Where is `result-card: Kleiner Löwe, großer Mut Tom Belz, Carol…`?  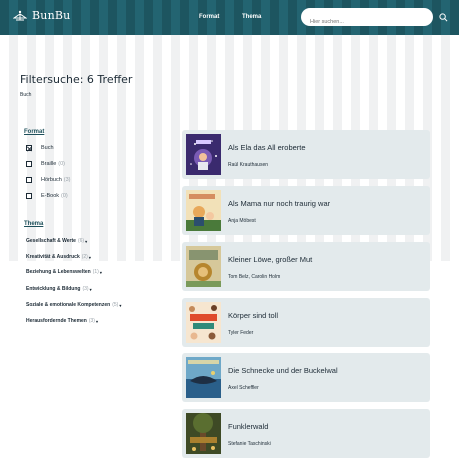 result-card: Kleiner Löwe, großer Mut Tom Belz, Carol… is located at coordinates (306, 266).